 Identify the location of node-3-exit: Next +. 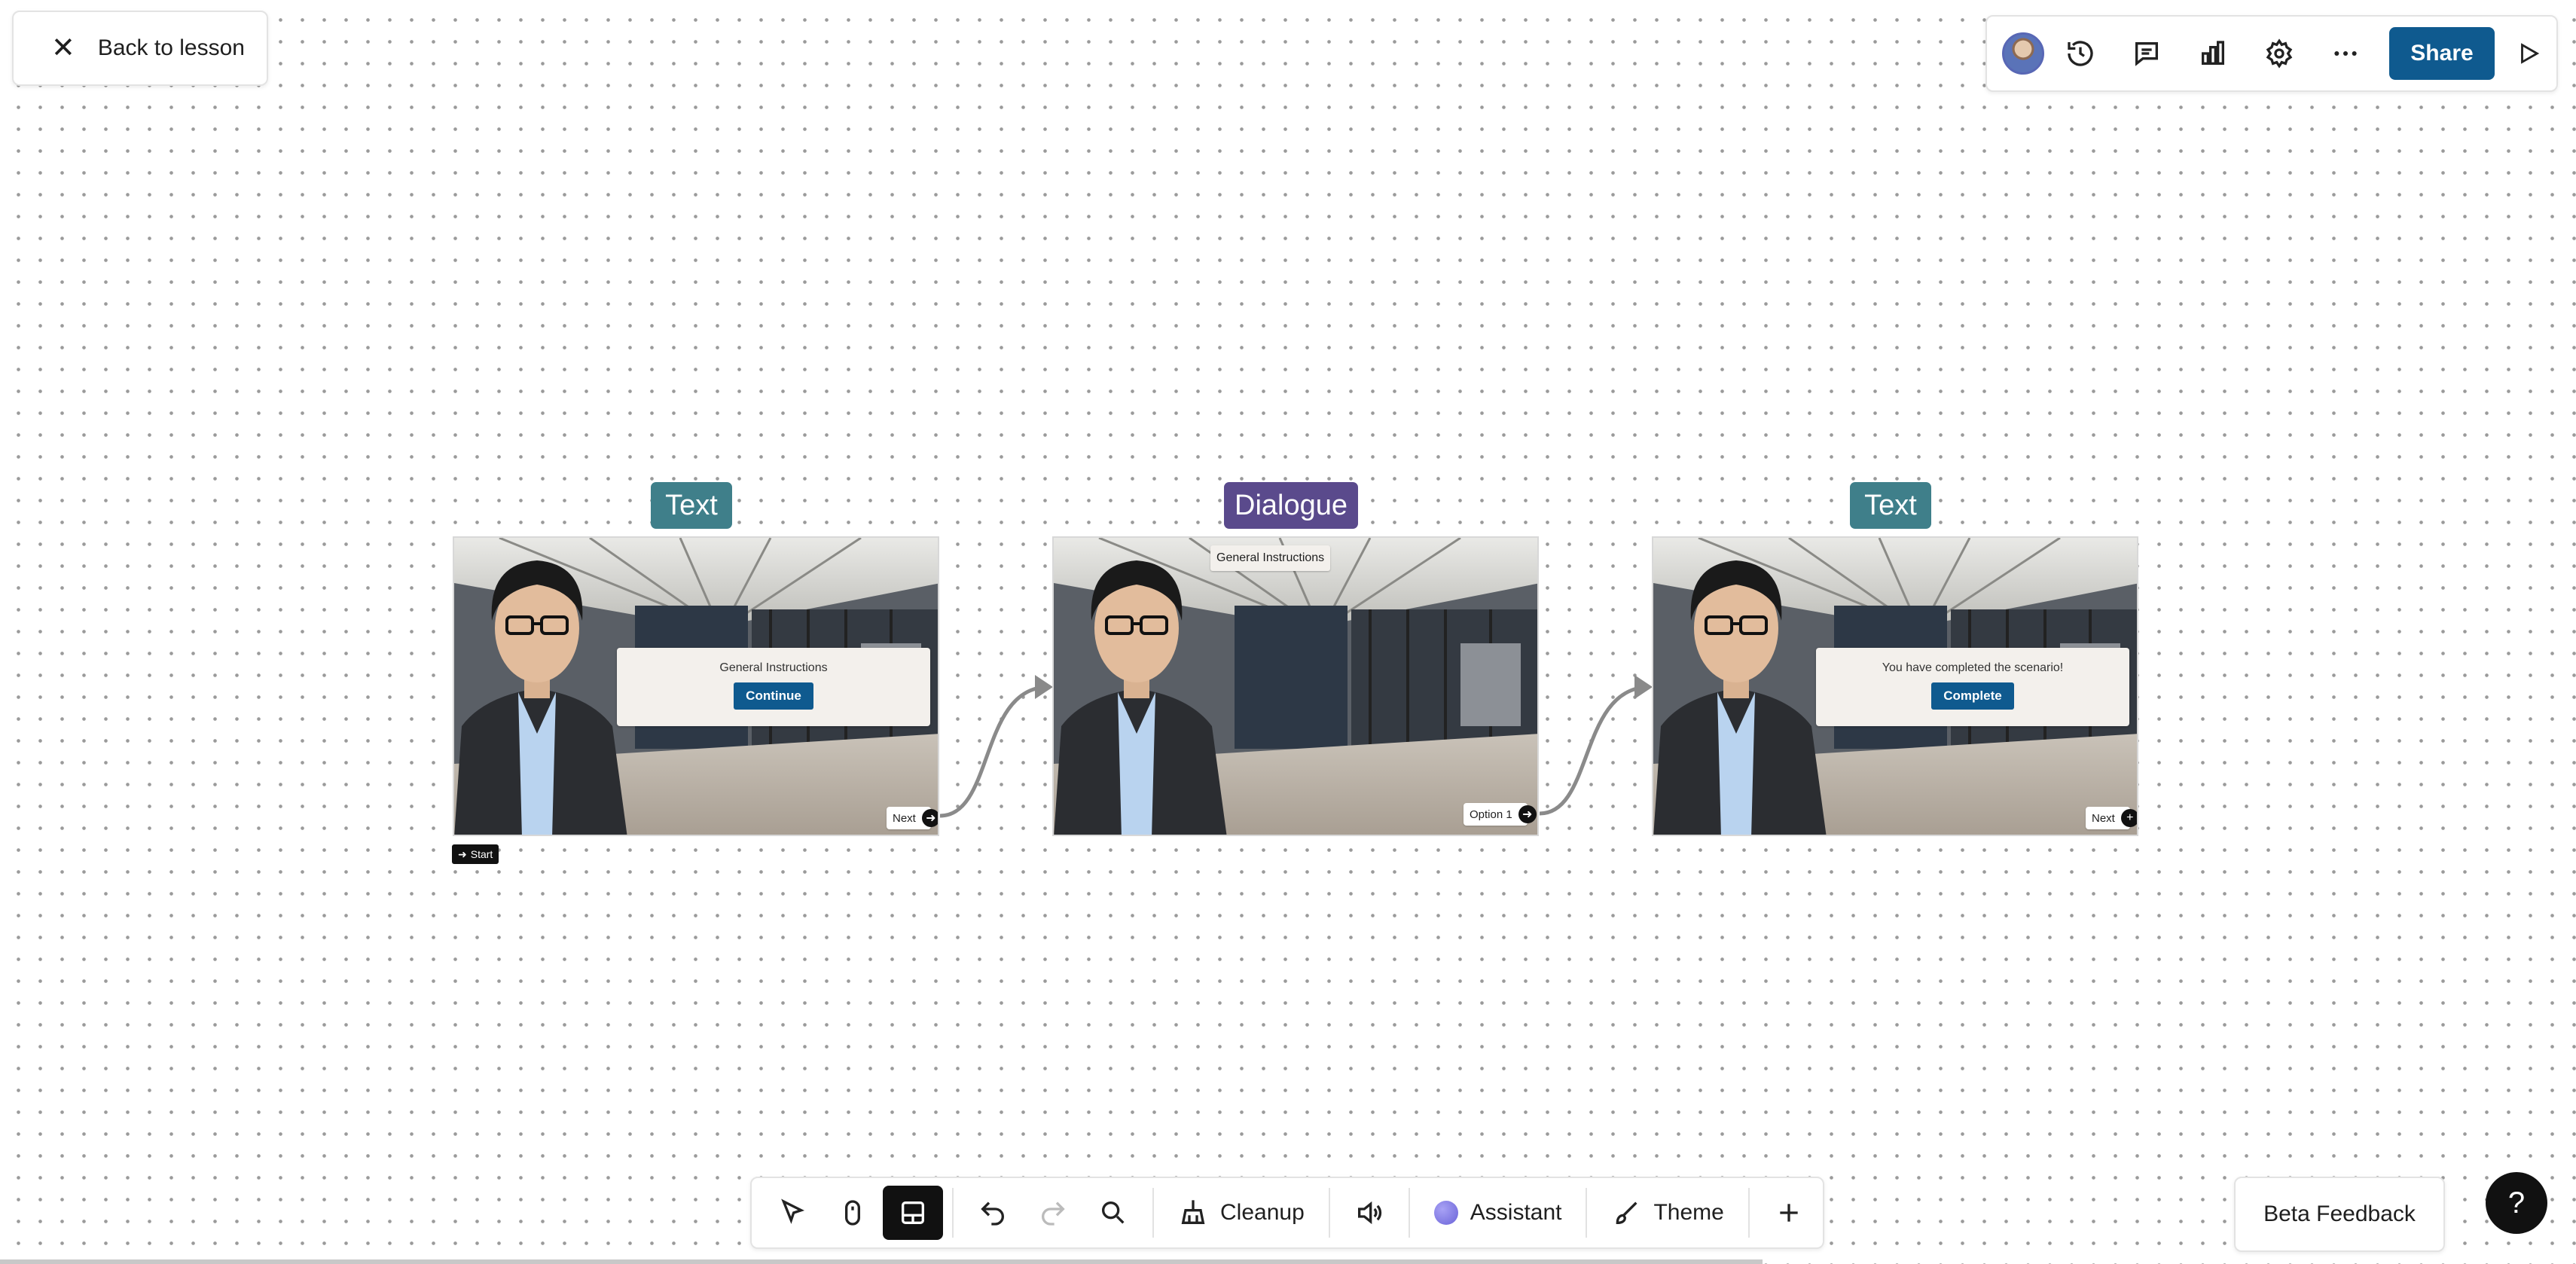
(2112, 818).